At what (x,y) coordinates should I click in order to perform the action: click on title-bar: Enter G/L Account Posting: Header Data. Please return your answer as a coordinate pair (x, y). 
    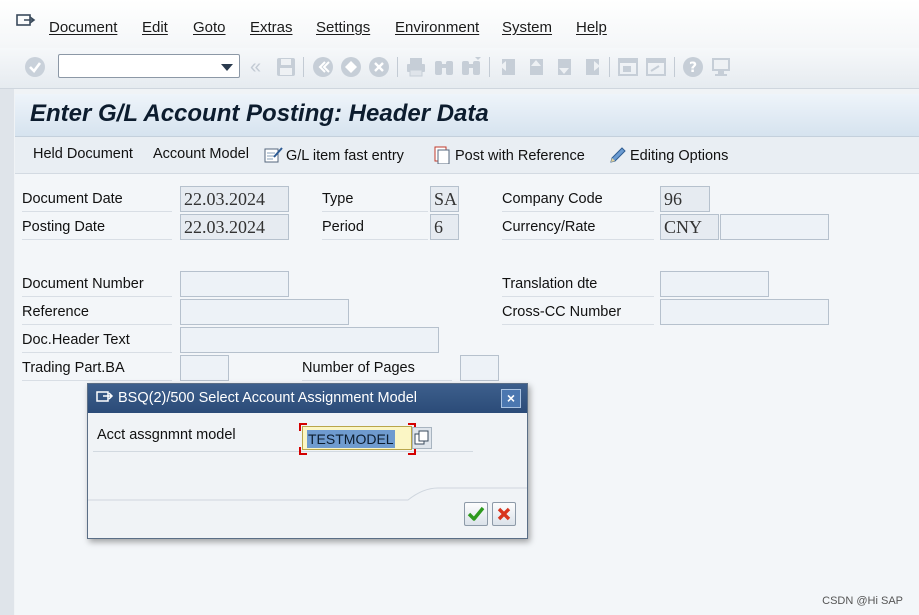
    Looking at the image, I should click on (467, 115).